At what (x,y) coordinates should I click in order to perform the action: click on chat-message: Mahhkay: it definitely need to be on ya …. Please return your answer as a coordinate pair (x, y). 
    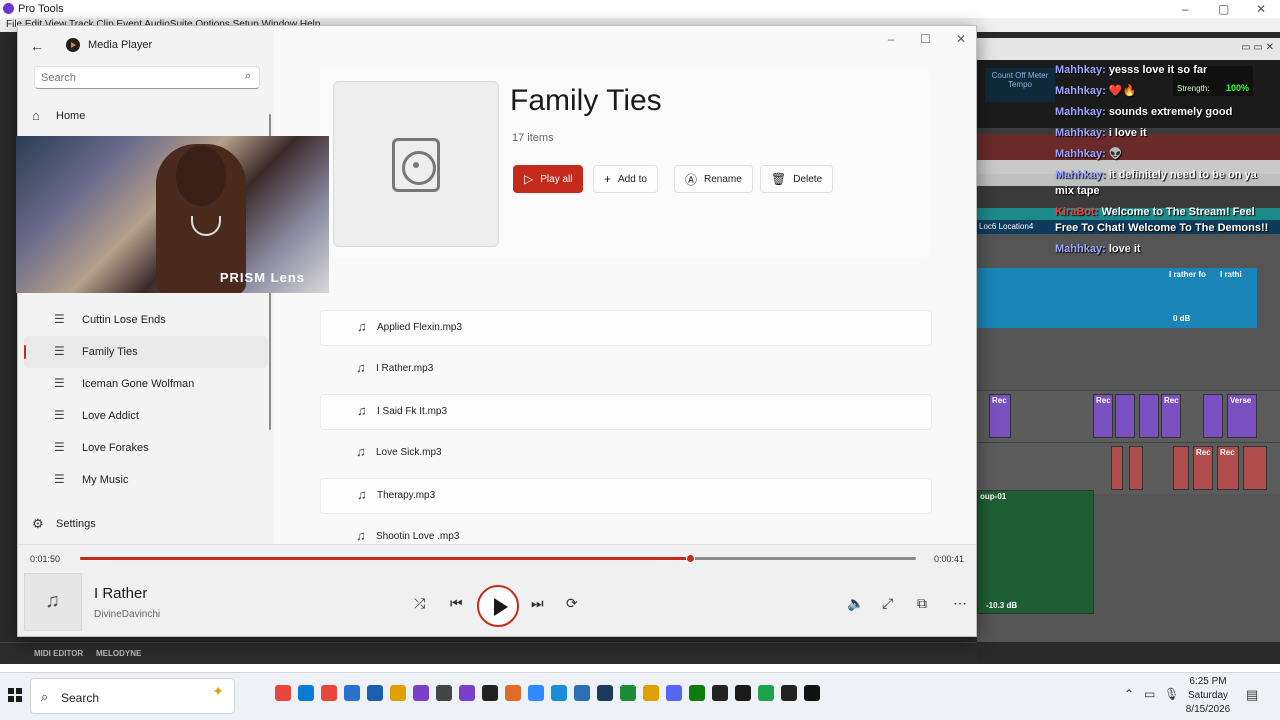
    Looking at the image, I should click on (1165, 183).